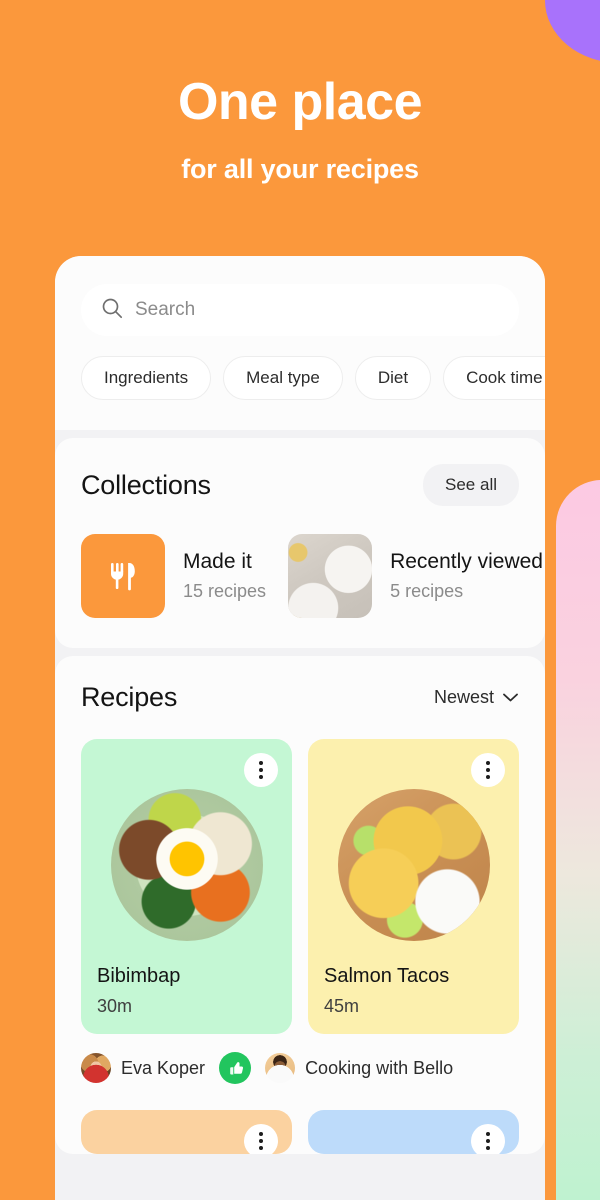 The height and width of the screenshot is (1200, 600). I want to click on bibimbap-photo, so click(186, 865).